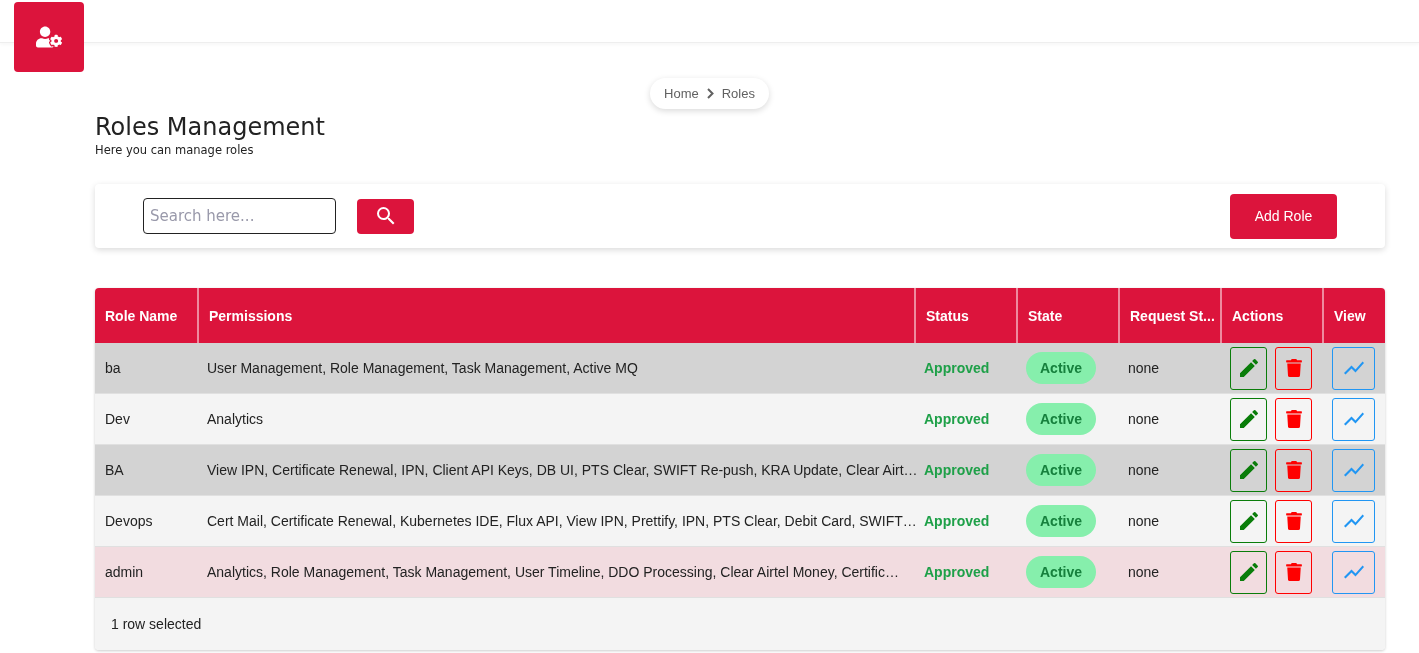  I want to click on table-cell-text: ba, so click(113, 368).